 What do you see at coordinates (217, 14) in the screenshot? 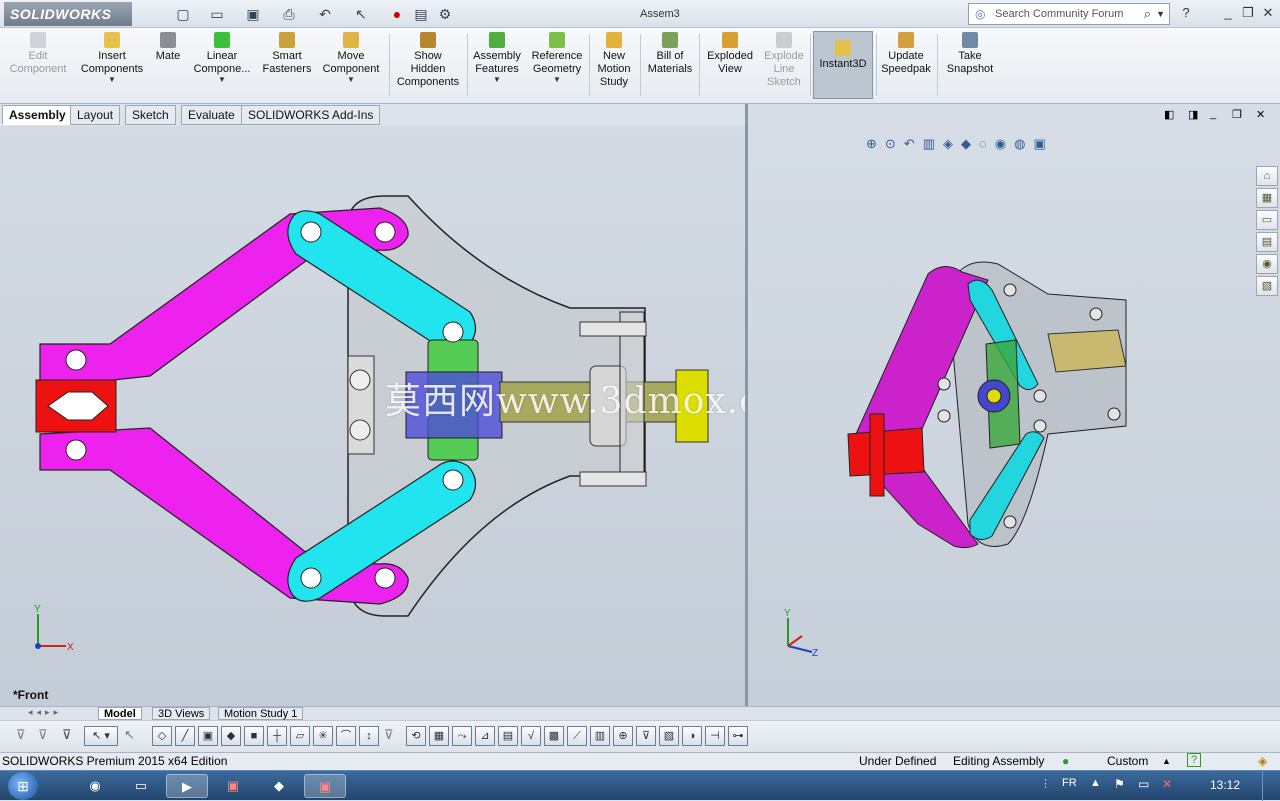
I see `open-folder-icon: ▭` at bounding box center [217, 14].